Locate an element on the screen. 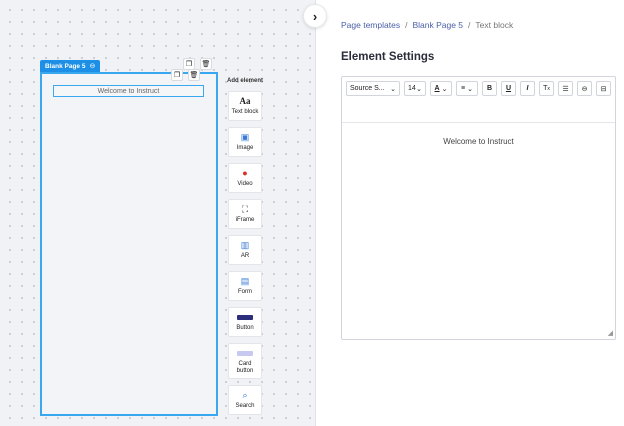  add-search-button: ⌕ Search is located at coordinates (245, 400).